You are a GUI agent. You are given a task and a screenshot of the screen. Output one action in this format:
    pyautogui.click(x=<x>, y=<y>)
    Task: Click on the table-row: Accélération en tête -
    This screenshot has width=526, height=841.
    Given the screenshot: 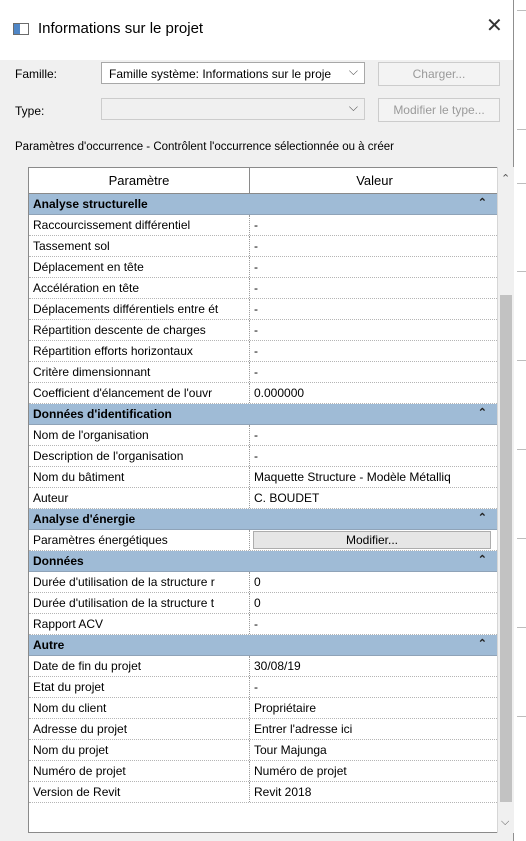 What is the action you would take?
    pyautogui.click(x=263, y=288)
    